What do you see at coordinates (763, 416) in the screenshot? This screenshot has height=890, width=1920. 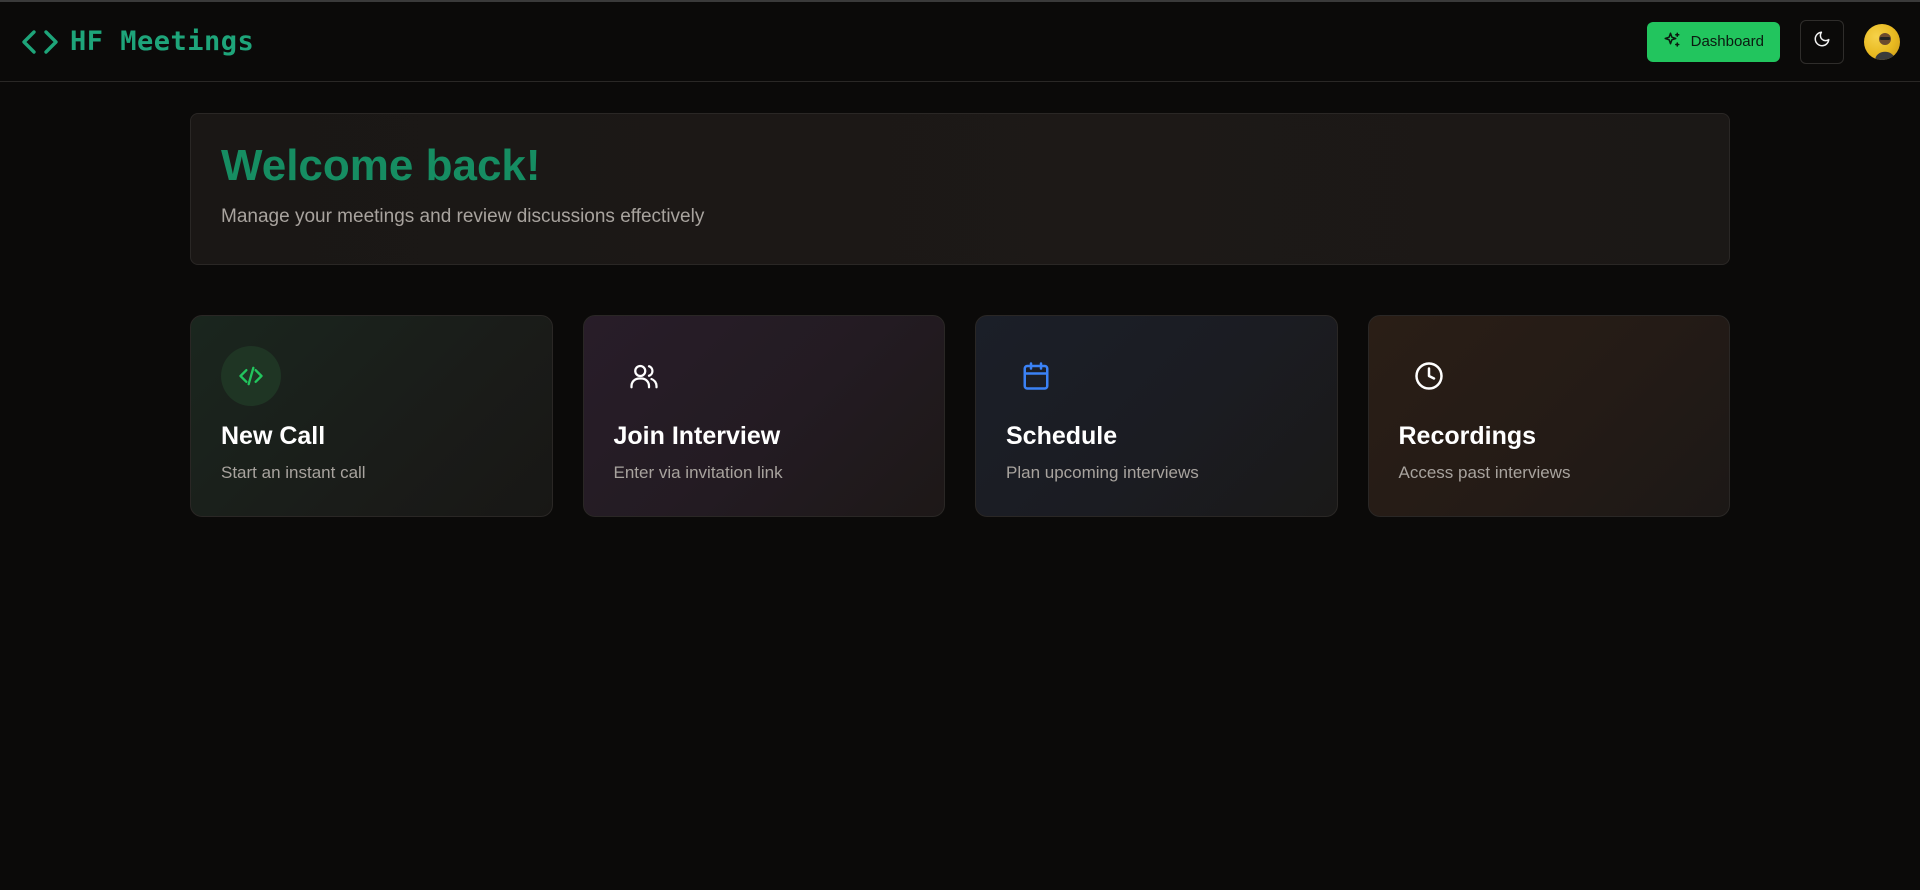 I see `join-interview-card: Join Interview Enter via invitation link` at bounding box center [763, 416].